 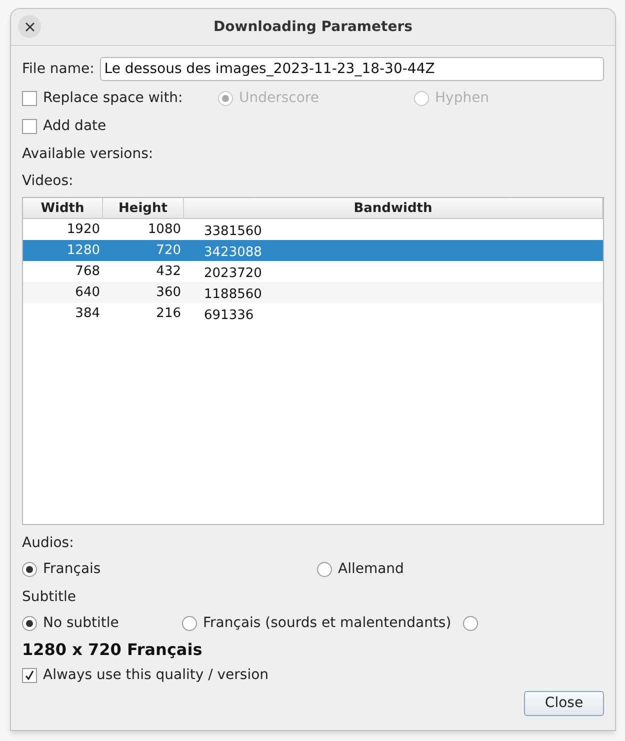 I want to click on section-label: Available versions:, so click(x=88, y=154).